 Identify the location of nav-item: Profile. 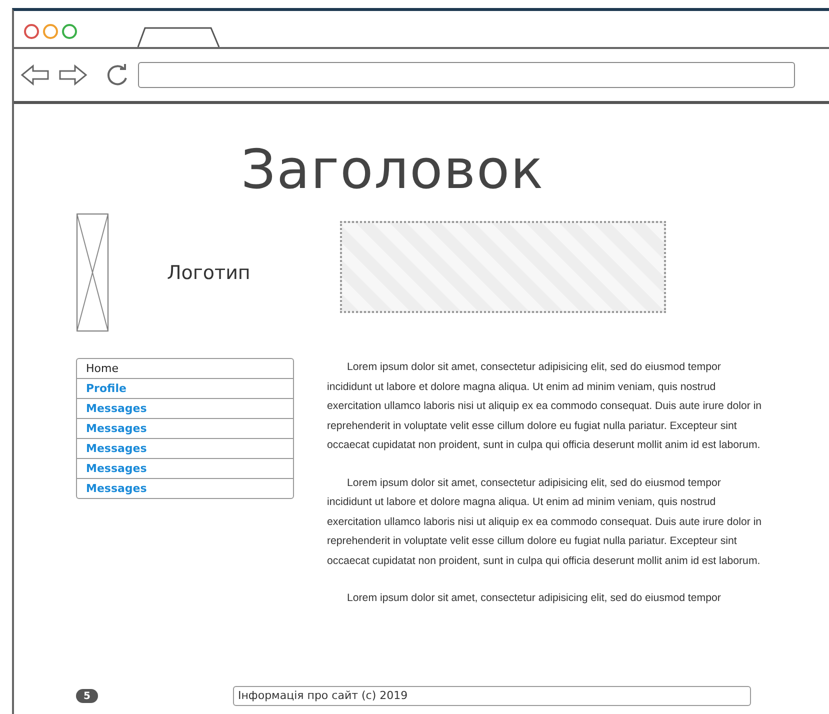
(185, 388).